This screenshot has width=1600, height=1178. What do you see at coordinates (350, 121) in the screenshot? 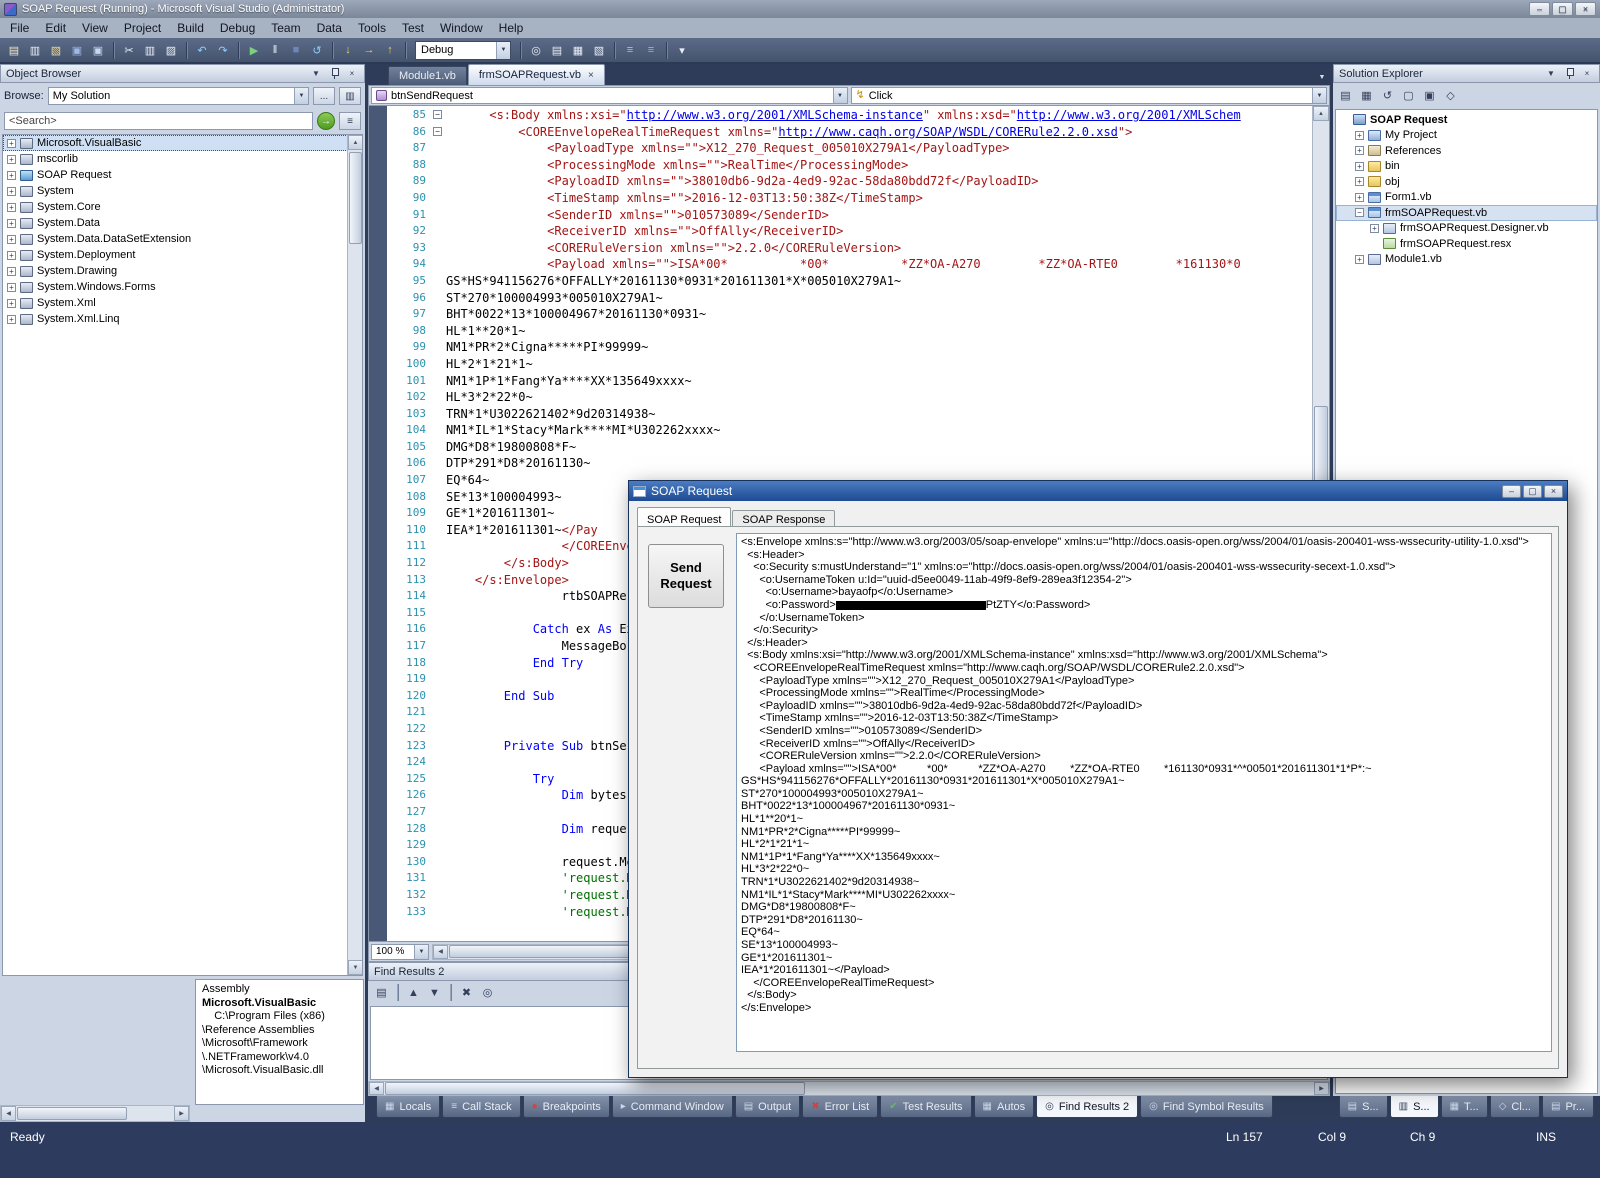
I see `search-options-icon: ≡` at bounding box center [350, 121].